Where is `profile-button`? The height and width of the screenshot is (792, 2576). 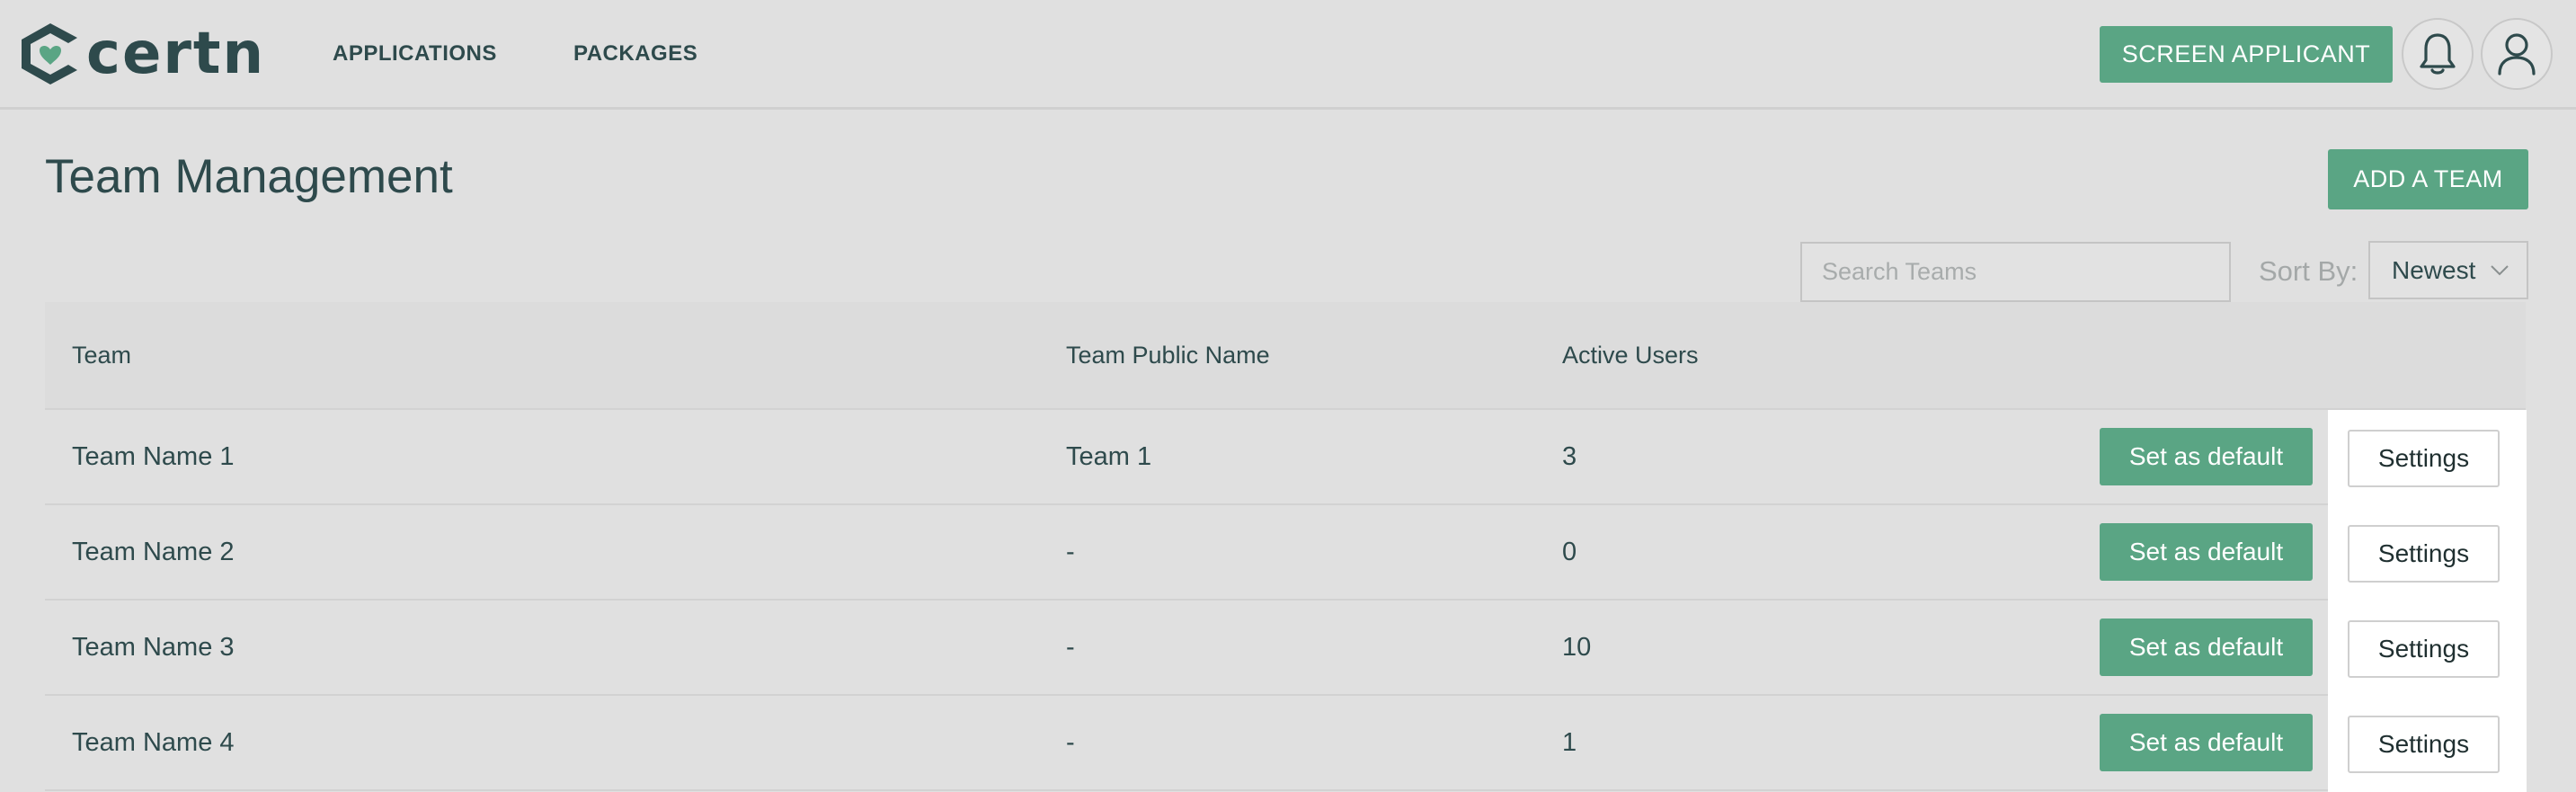 profile-button is located at coordinates (2517, 54).